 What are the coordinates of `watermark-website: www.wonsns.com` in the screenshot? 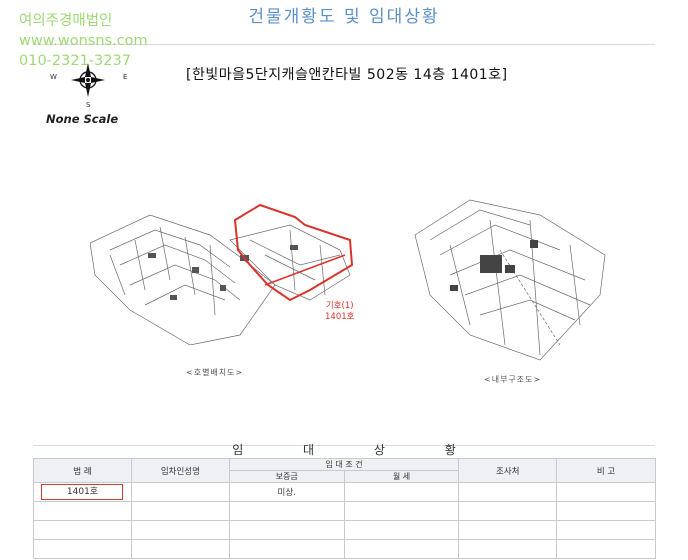 It's located at (83, 41).